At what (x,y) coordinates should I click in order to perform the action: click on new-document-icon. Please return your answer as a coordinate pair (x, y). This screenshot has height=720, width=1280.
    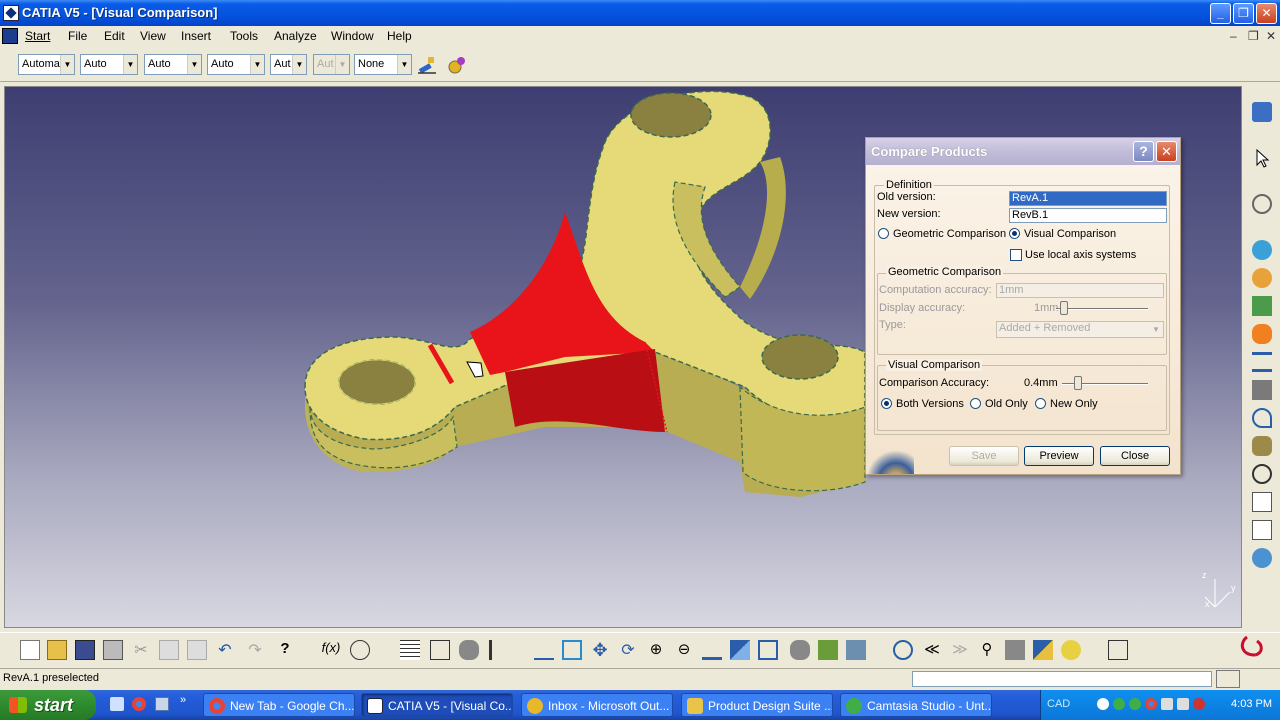
    Looking at the image, I should click on (30, 650).